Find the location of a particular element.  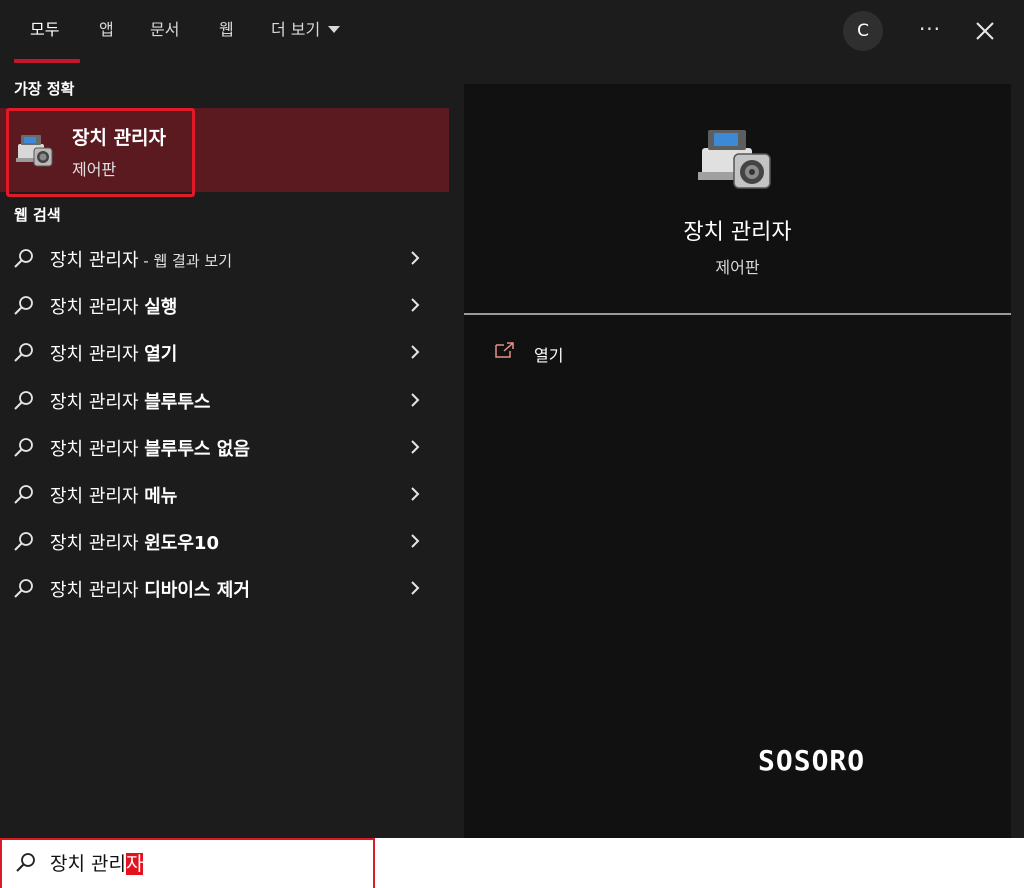

web-search-text: 장치 관리자 - 웹 결과 보기 is located at coordinates (141, 259).